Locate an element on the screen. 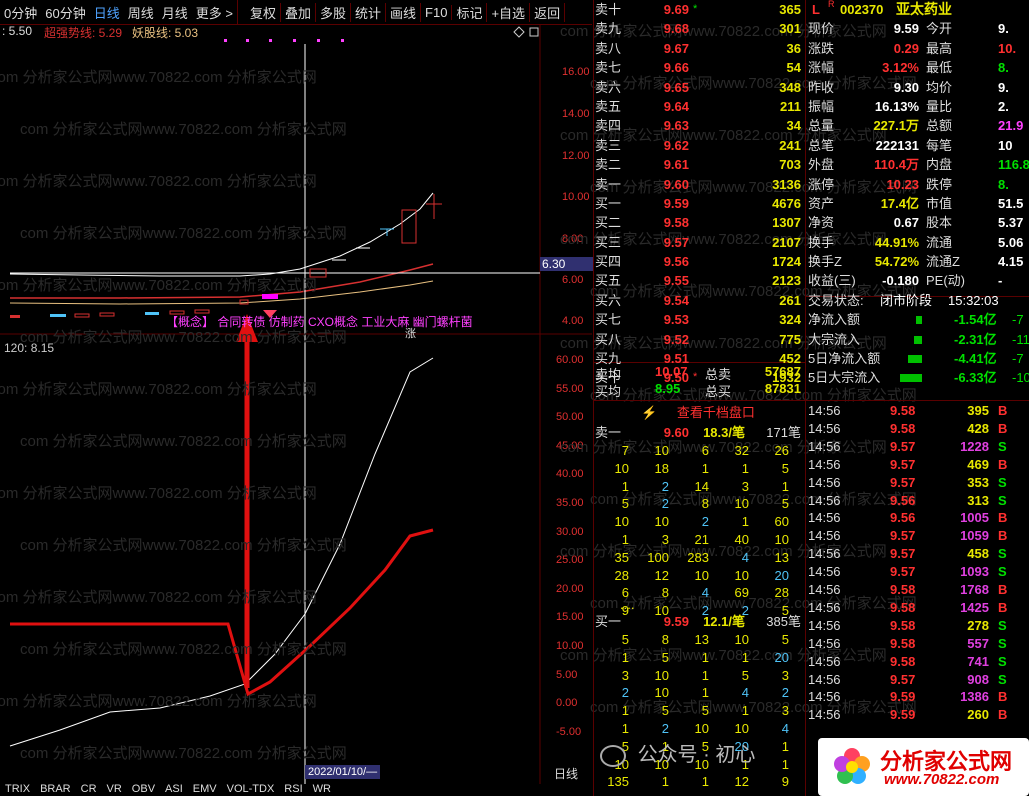 Image resolution: width=1029 pixels, height=796 pixels. quote-row: 换手Z 54.72% 流通Z 4.15 is located at coordinates (917, 261).